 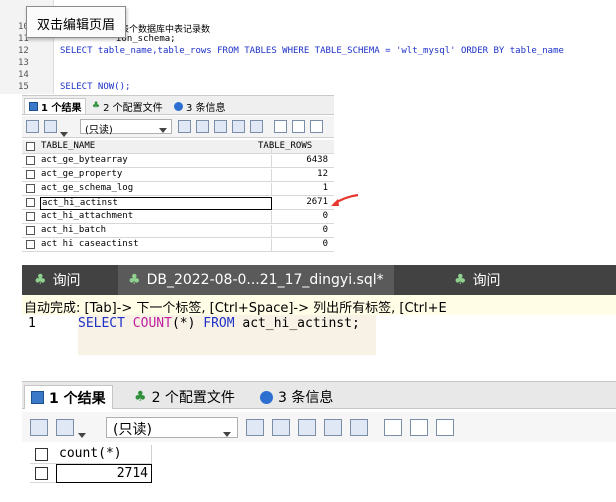 What do you see at coordinates (23, 51) in the screenshot?
I see `line-number: 12` at bounding box center [23, 51].